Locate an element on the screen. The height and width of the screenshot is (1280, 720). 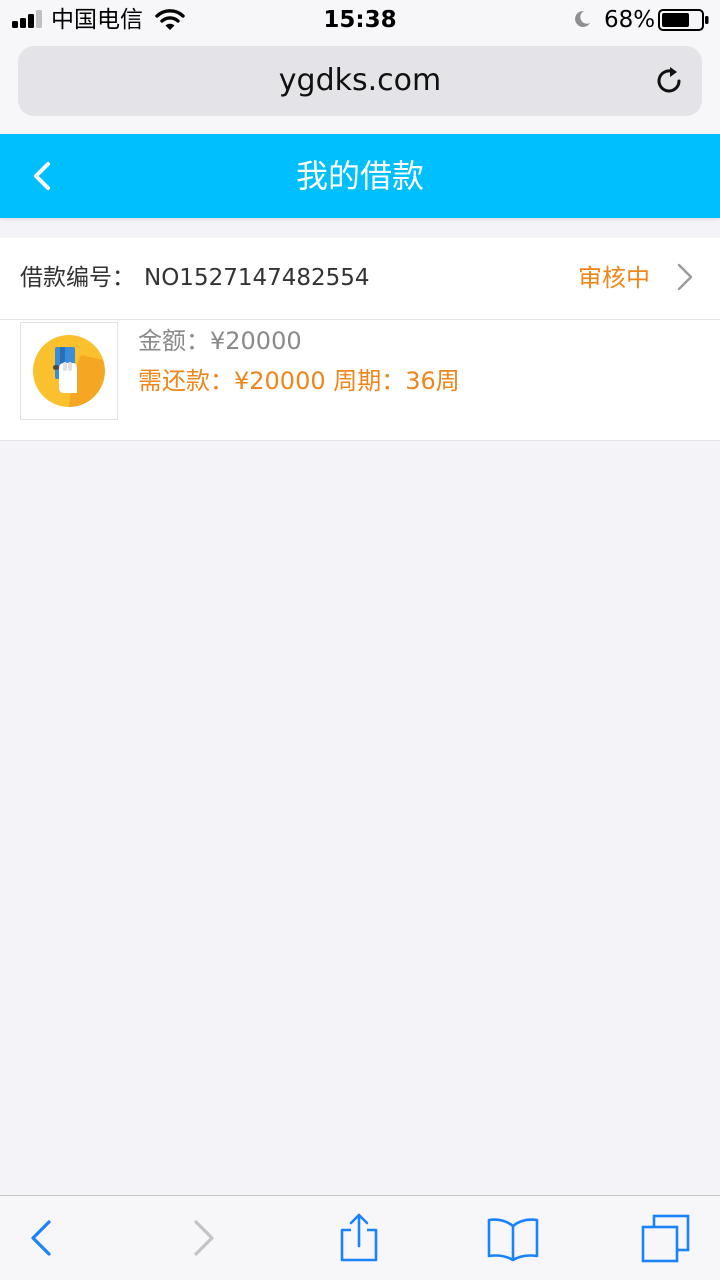
loan-card-header: 借款编号： NO1527147482554 审核中 is located at coordinates (360, 279).